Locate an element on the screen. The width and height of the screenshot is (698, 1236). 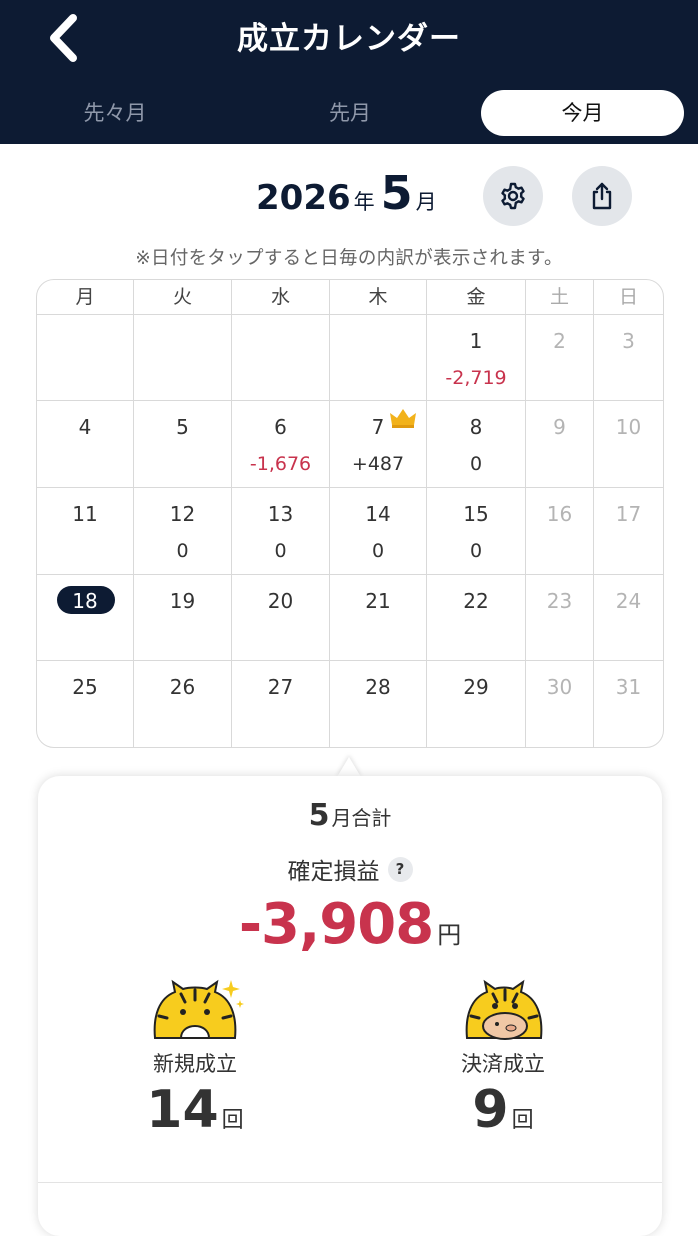
tab-two-months-ago: 先々月 is located at coordinates (115, 113).